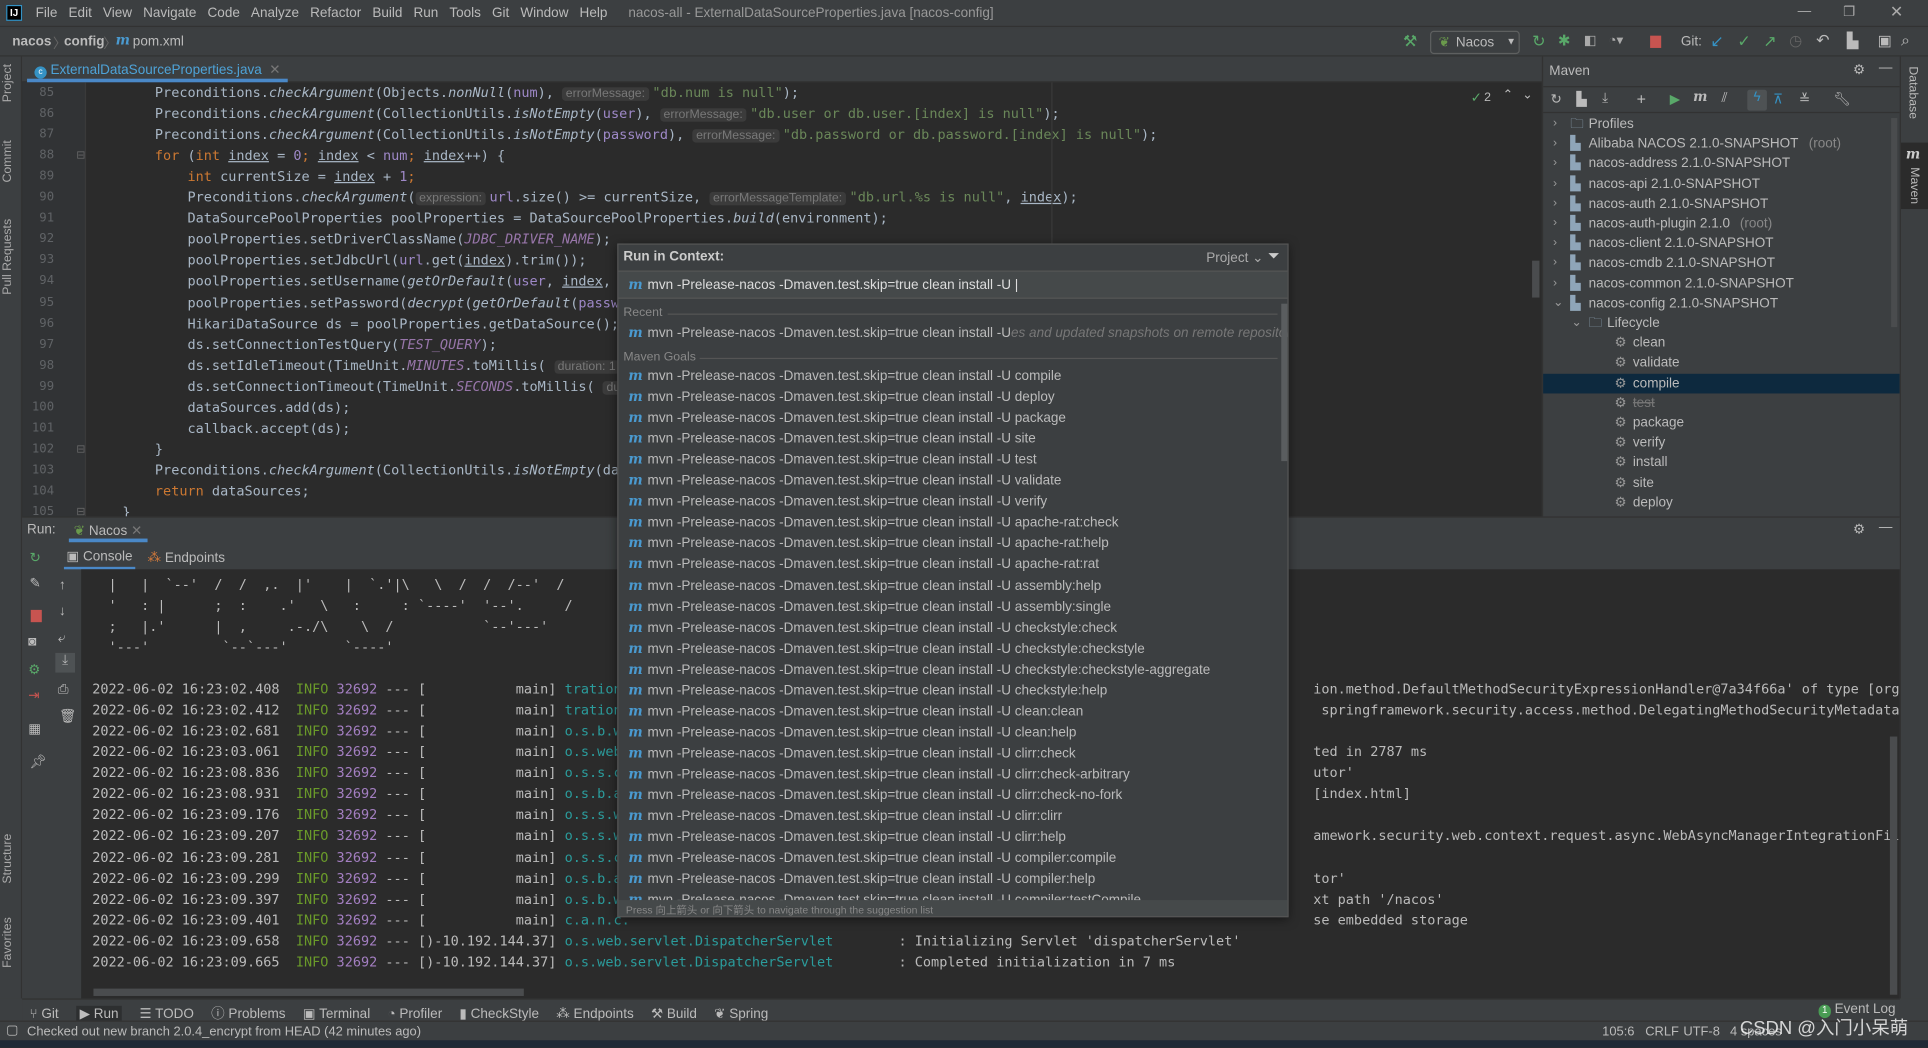 This screenshot has width=1928, height=1048. I want to click on hide-panel-icon: —, so click(1886, 67).